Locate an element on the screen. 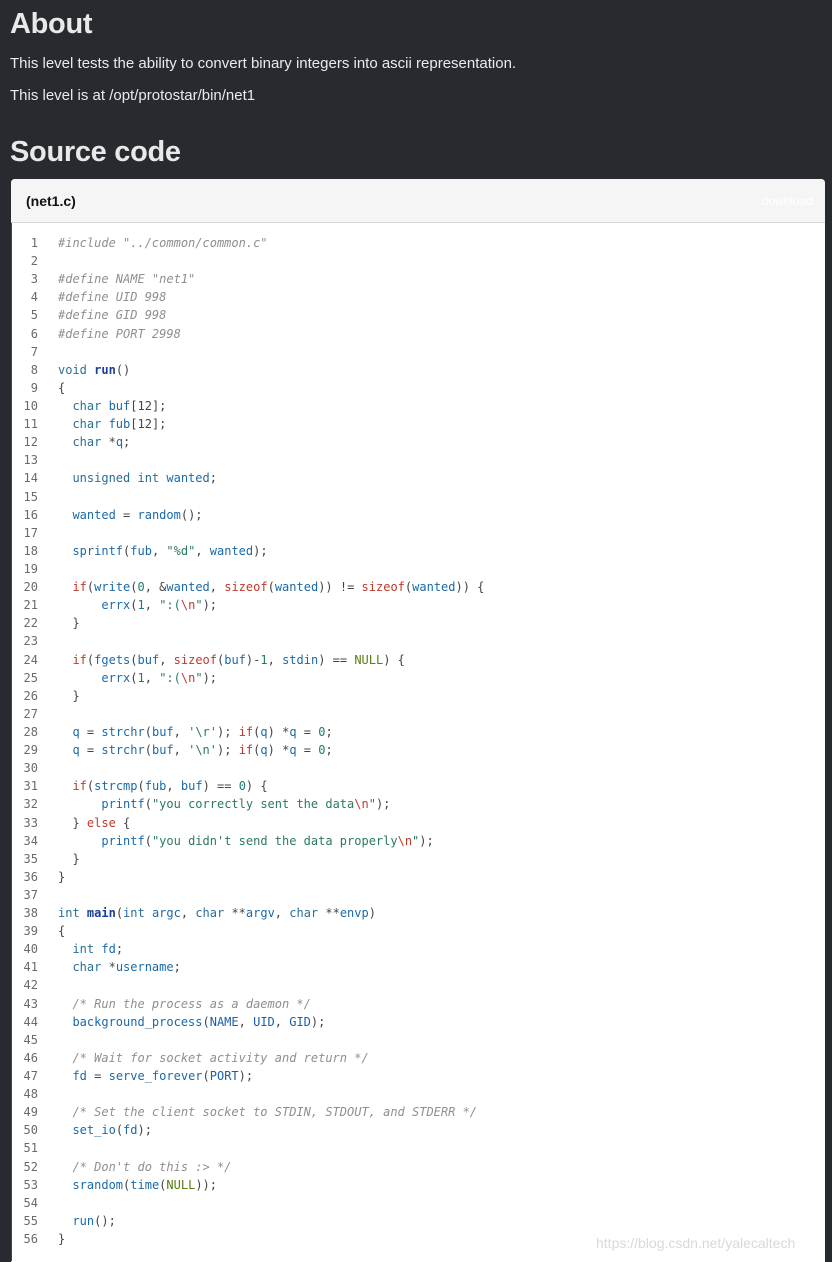 This screenshot has height=1262, width=832. code-token: \n is located at coordinates (188, 605).